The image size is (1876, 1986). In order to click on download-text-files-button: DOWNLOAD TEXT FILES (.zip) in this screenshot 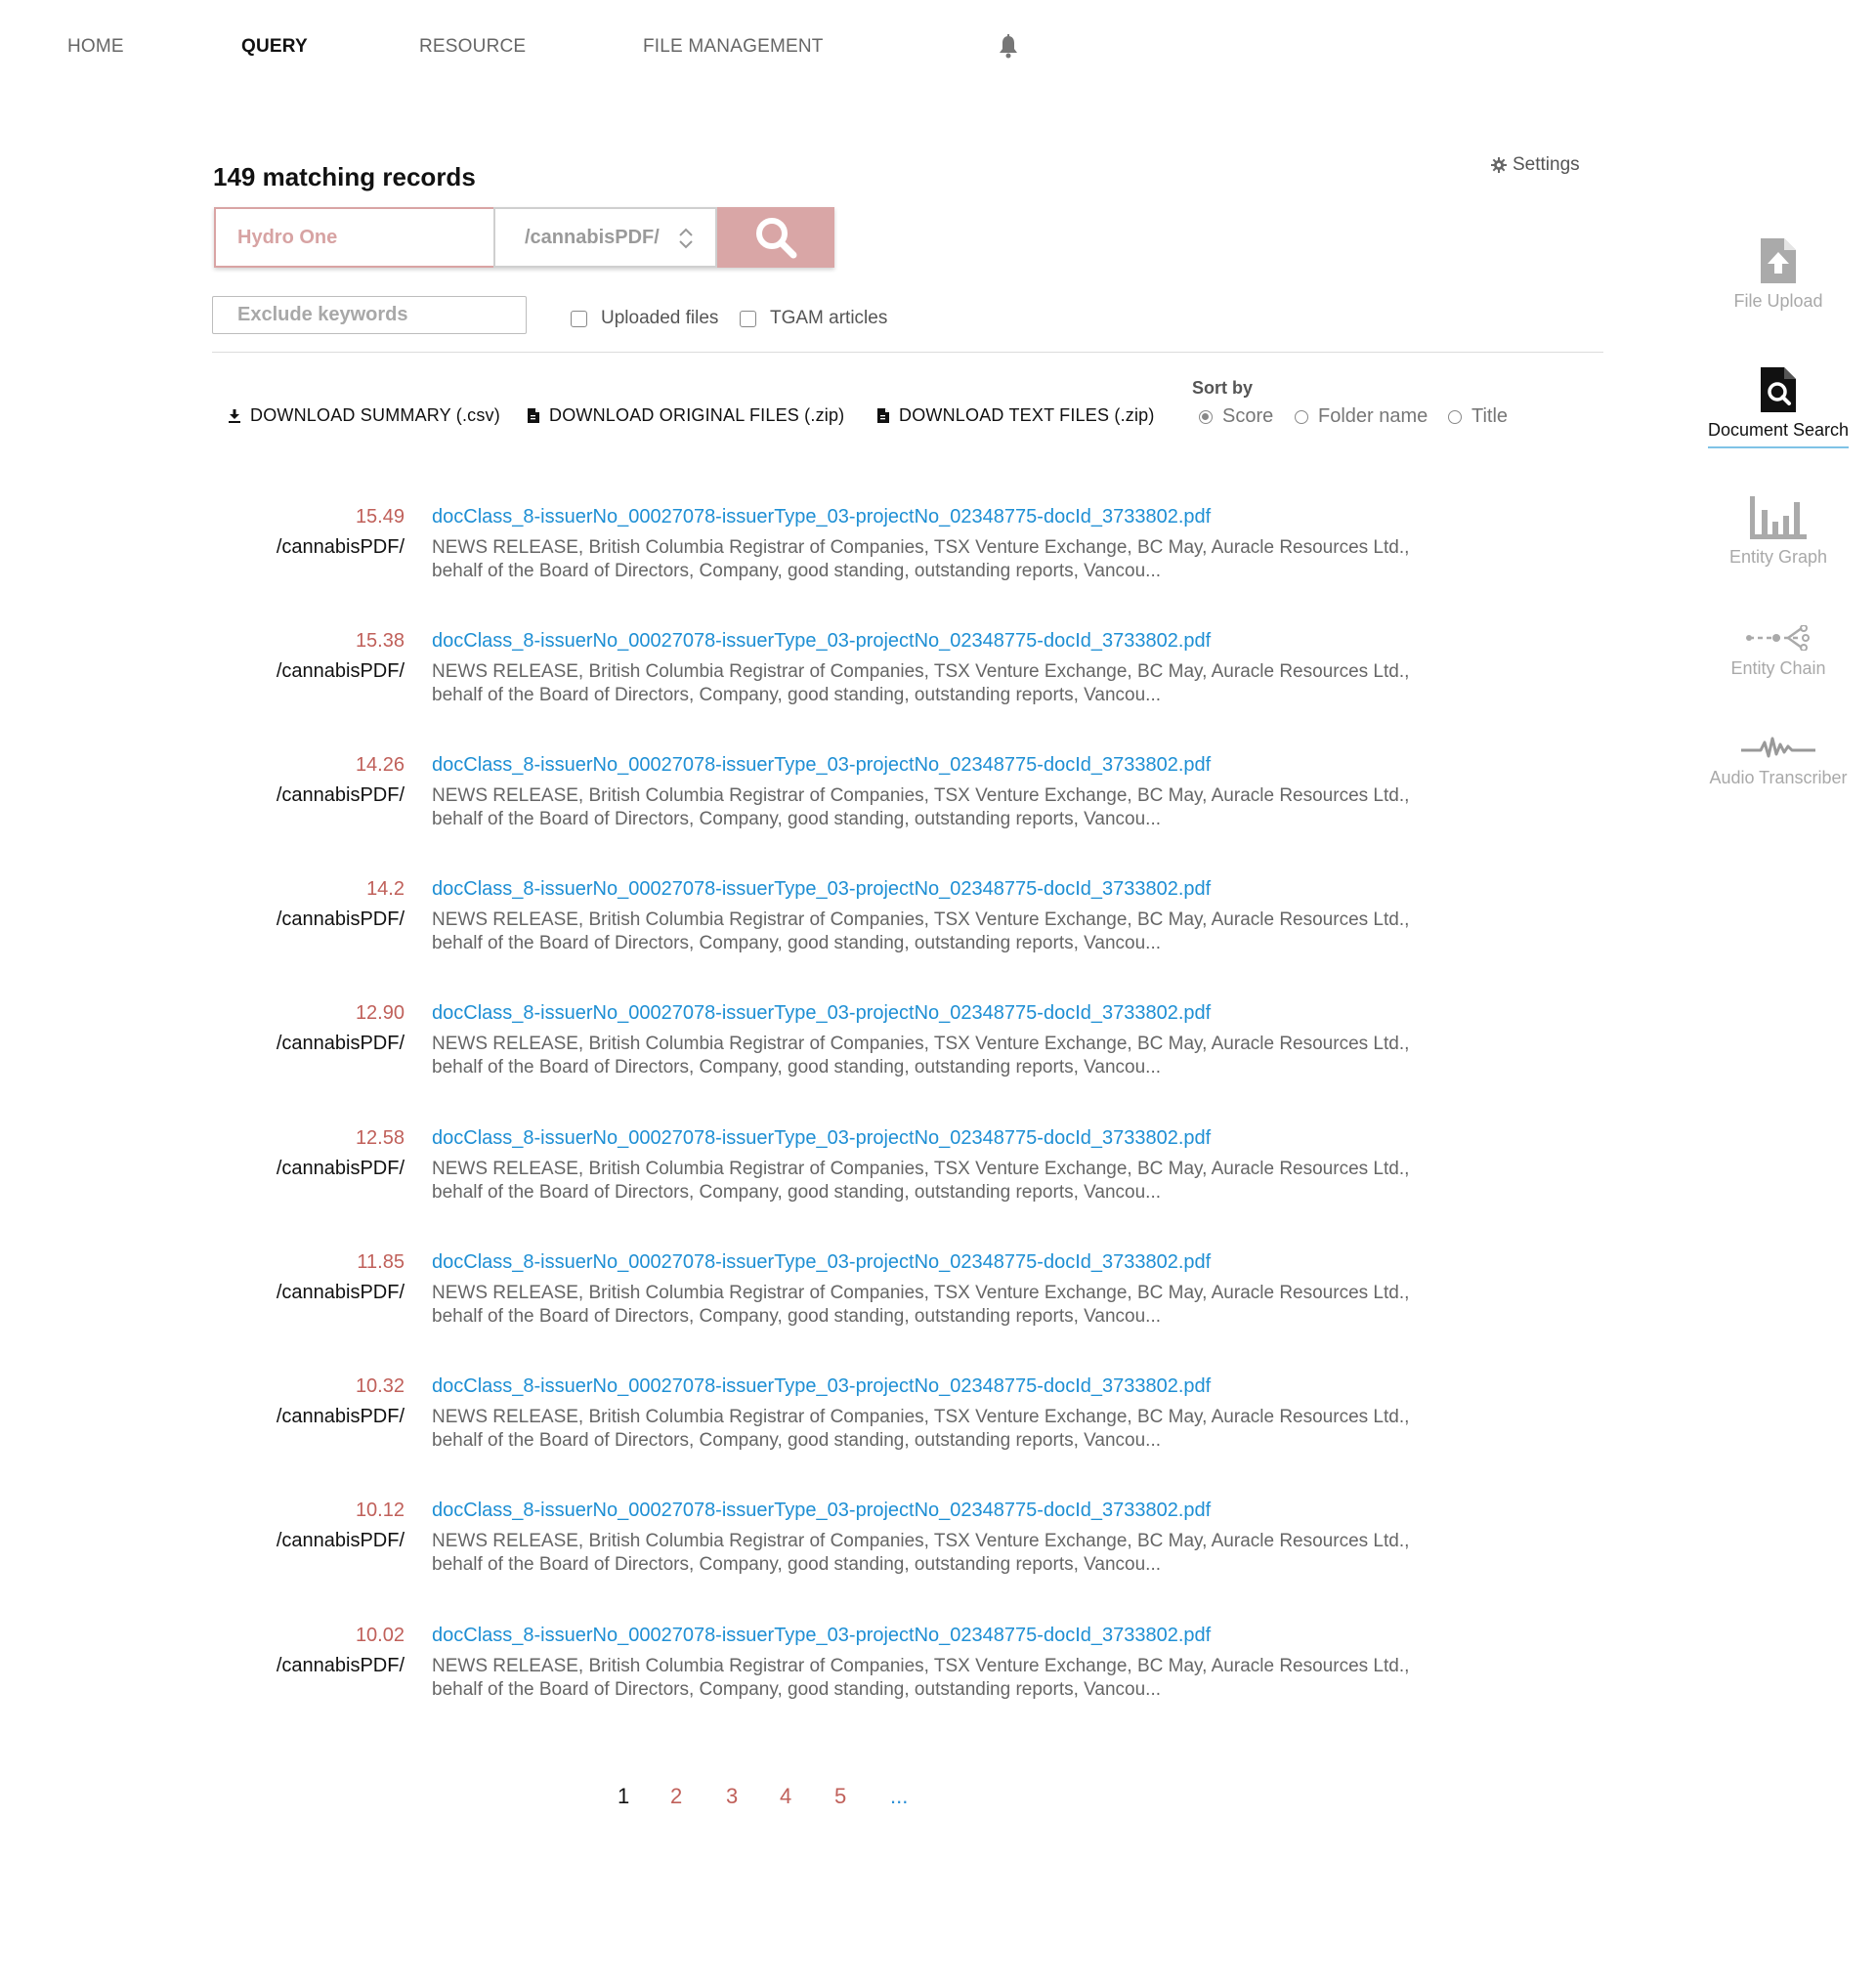, I will do `click(1016, 415)`.